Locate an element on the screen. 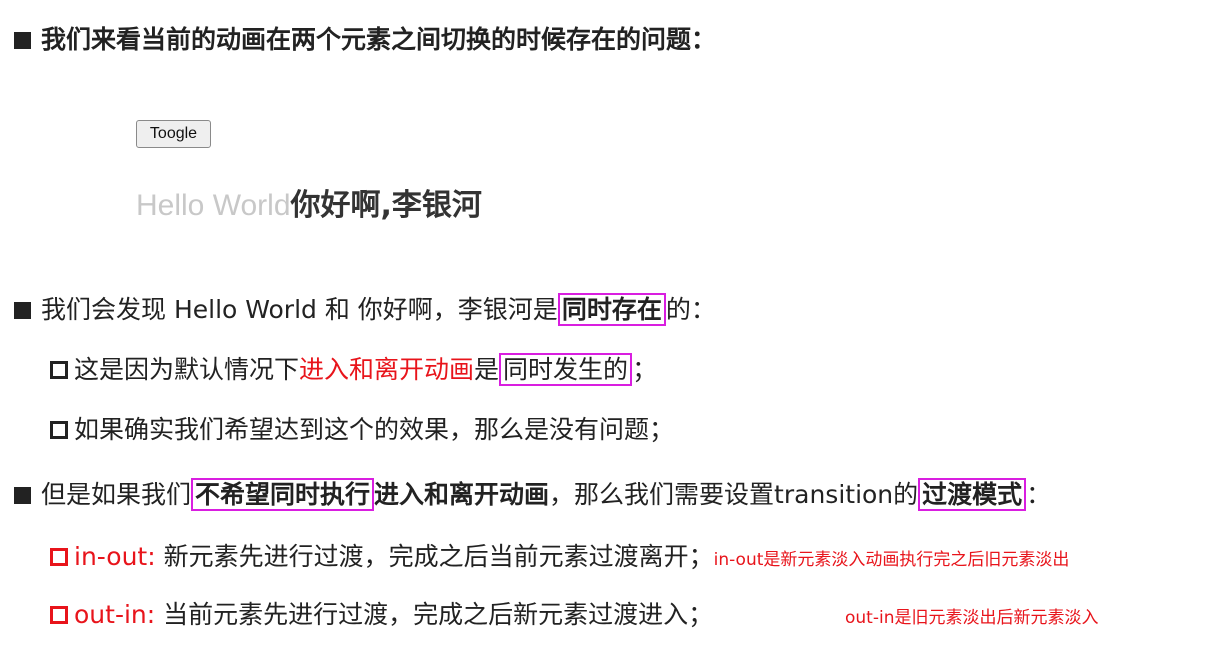  bullet-simultaneous: 我们会发现 Hello World 和 你好啊，李银河是 同时存在 的： is located at coordinates (365, 308).